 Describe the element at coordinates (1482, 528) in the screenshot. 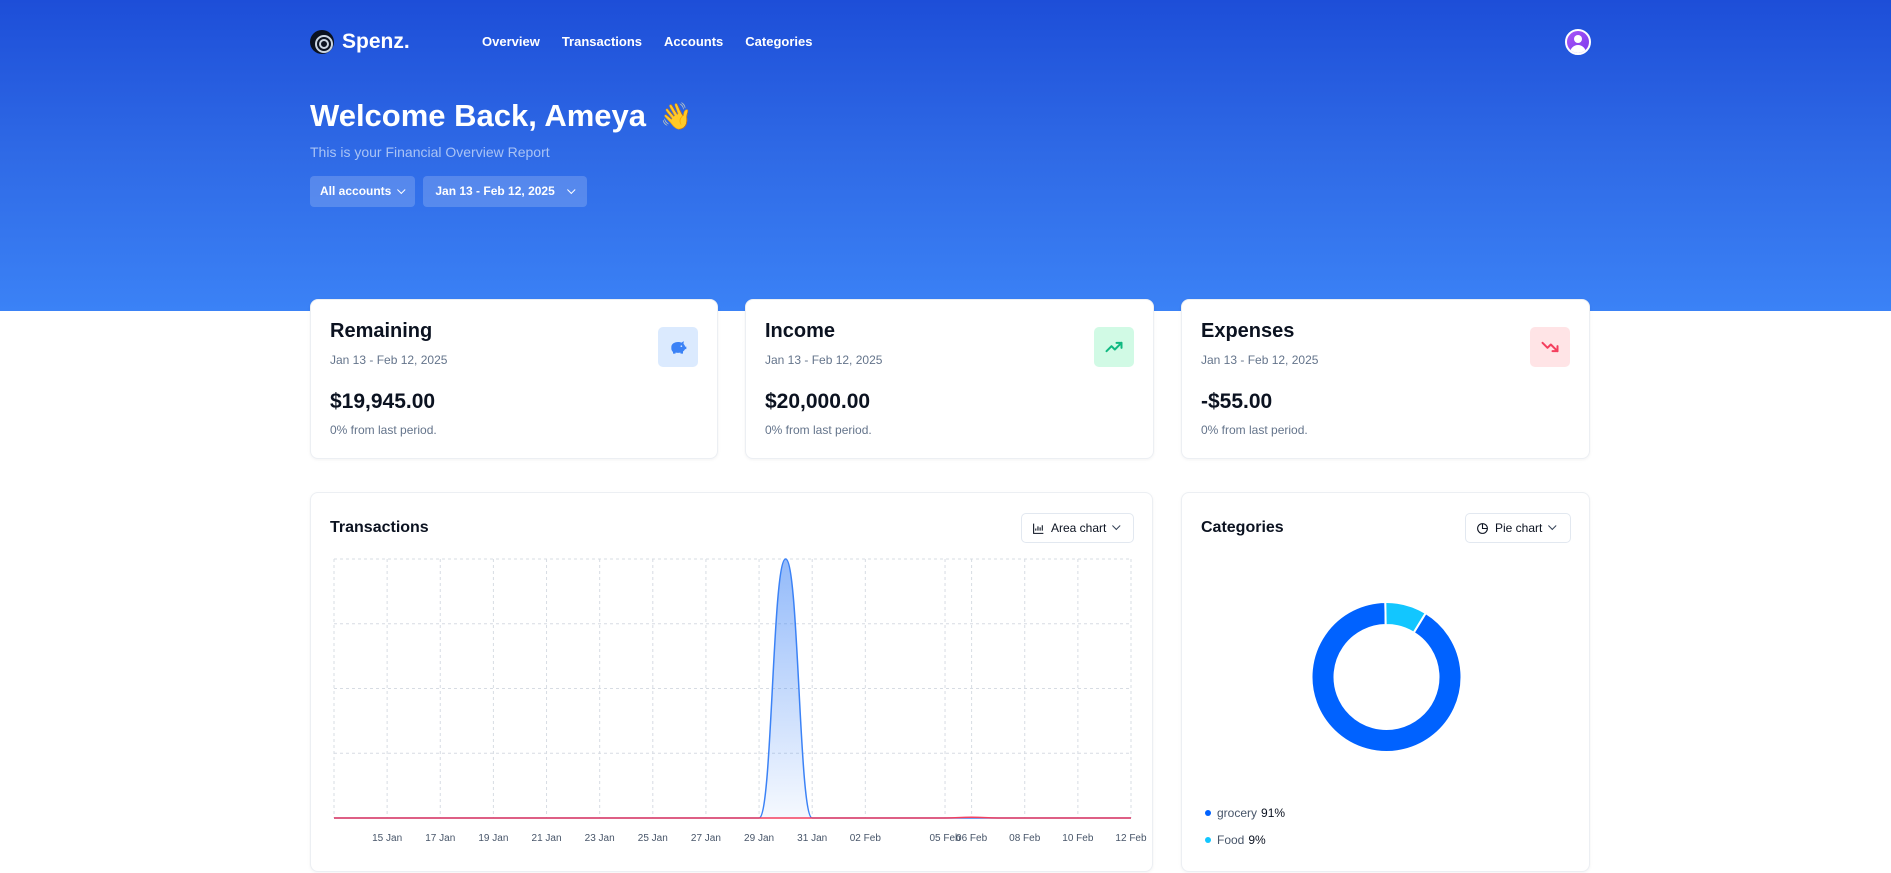

I see `pie-chart-icon` at that location.